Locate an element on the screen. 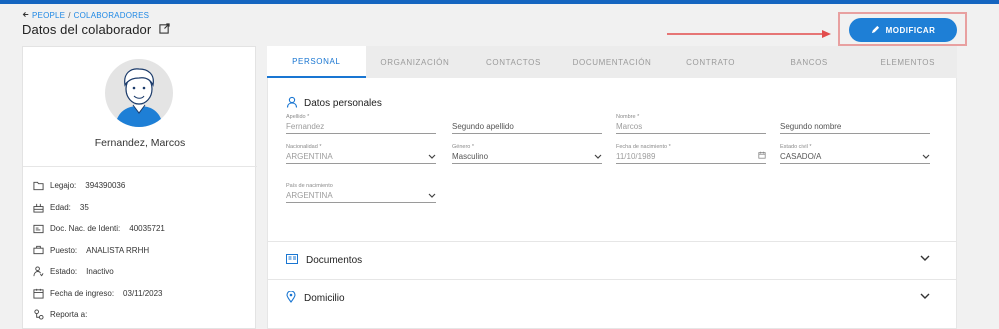 This screenshot has height=329, width=999. pais-nacimiento-select: País de nacimiento ARGENTINA is located at coordinates (361, 193).